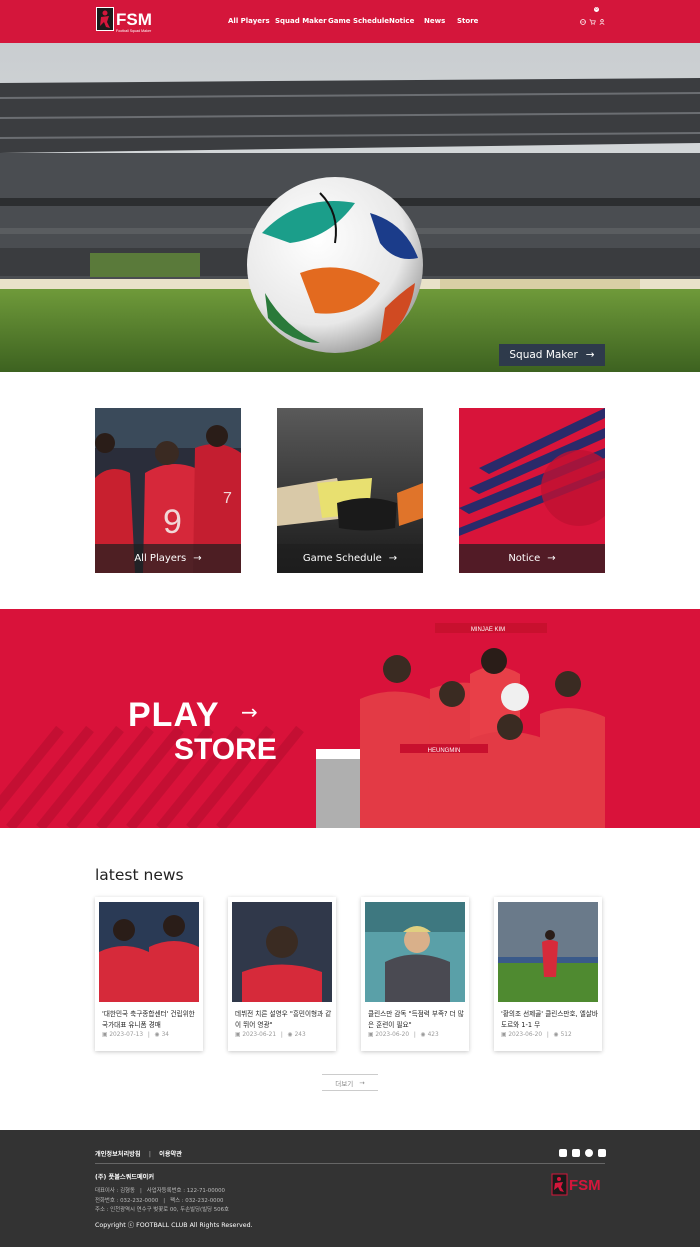  I want to click on news-headline: '대한민국 축구종합센터' 건립위한 국가대표 유니폼 경매, so click(148, 1019).